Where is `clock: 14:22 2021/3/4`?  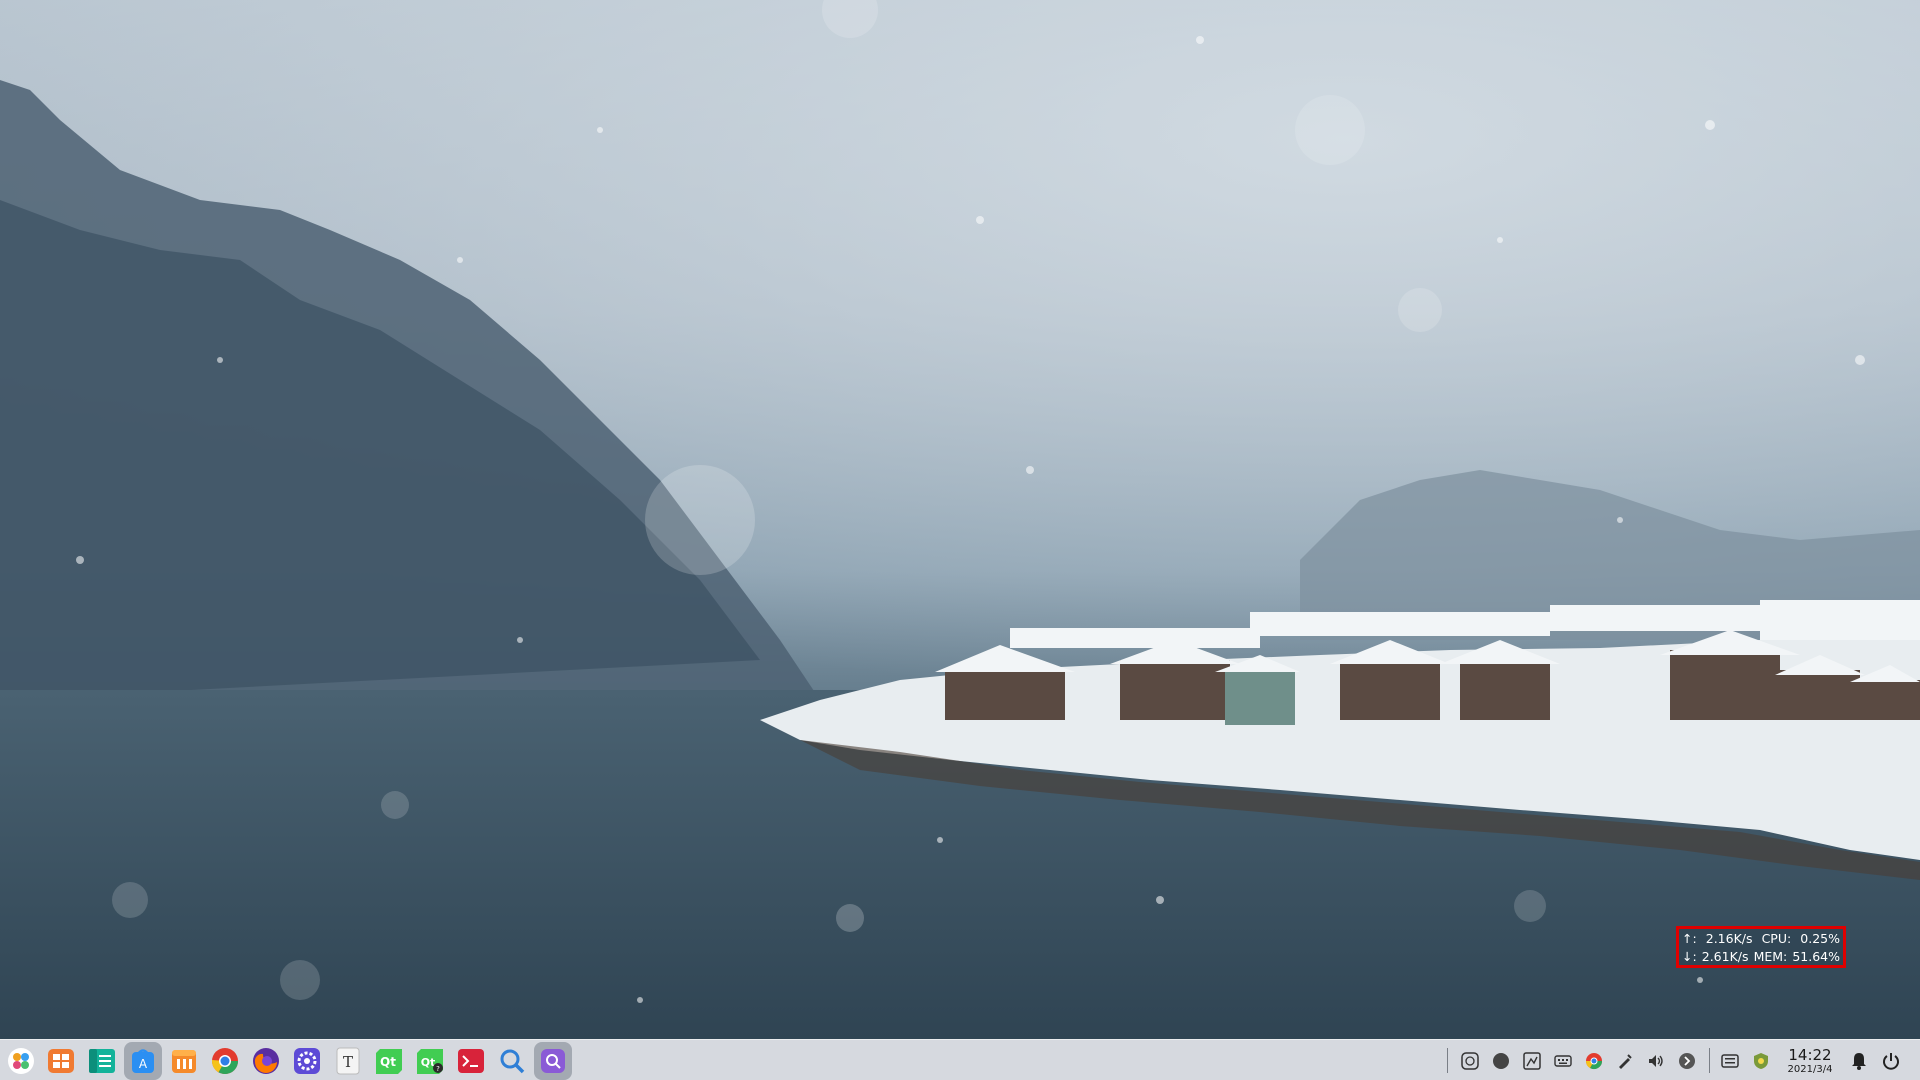
clock: 14:22 2021/3/4 is located at coordinates (1810, 1061).